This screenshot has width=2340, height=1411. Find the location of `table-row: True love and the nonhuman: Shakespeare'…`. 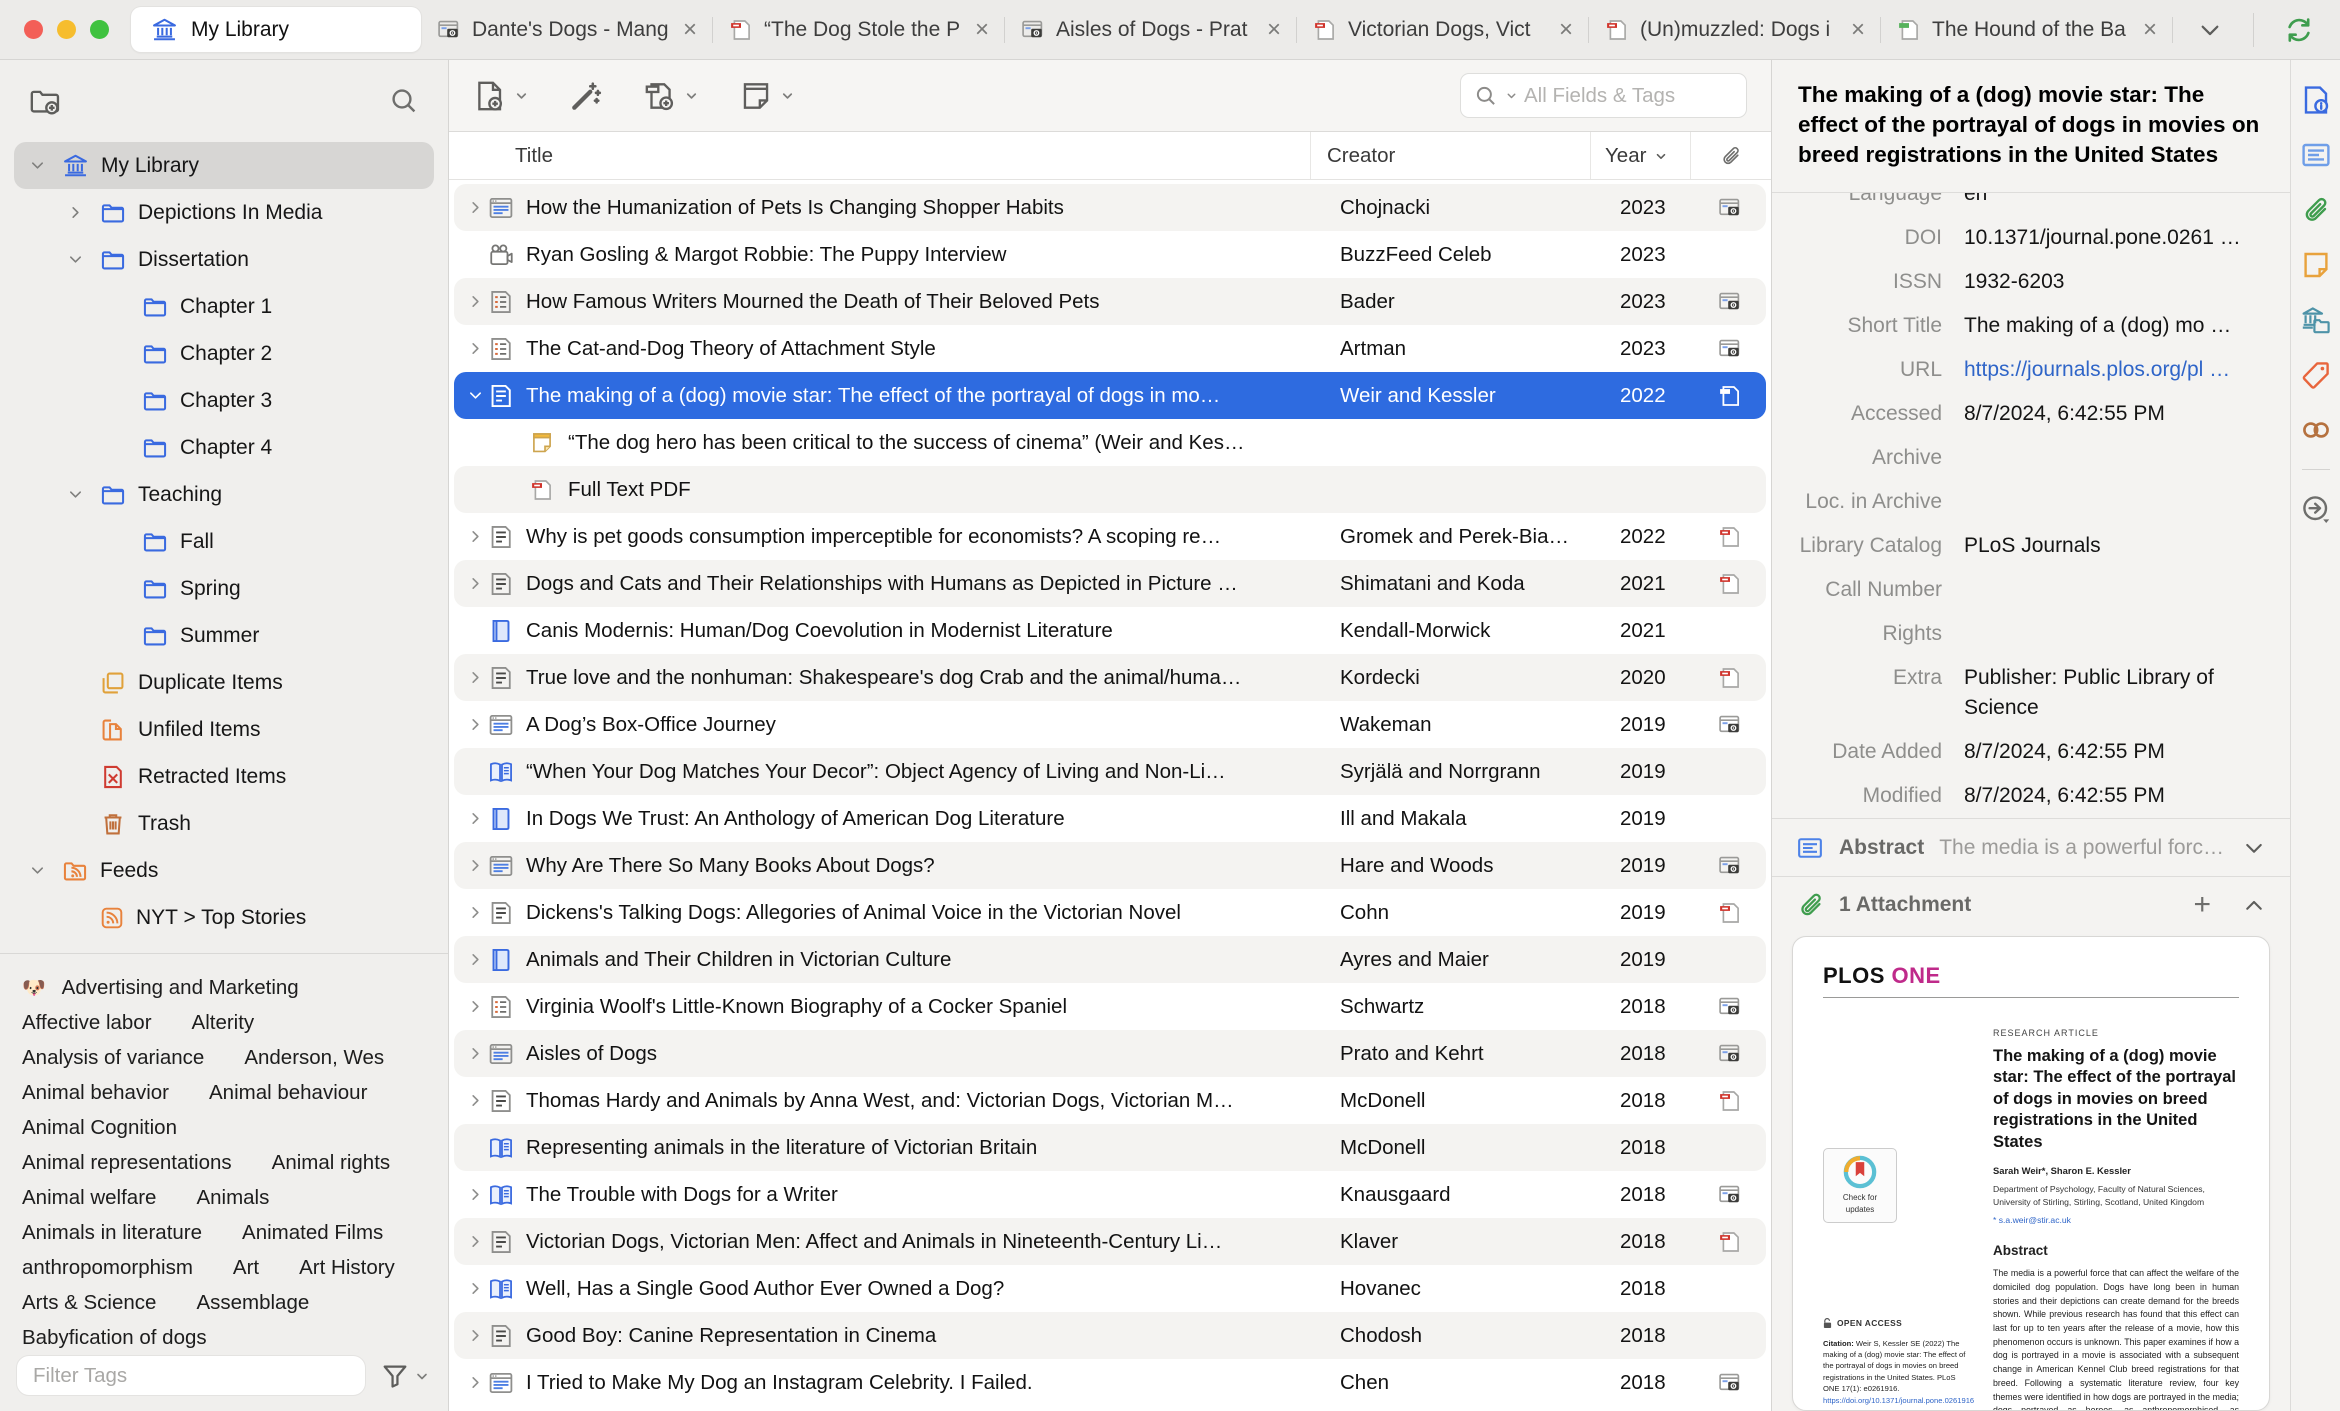

table-row: True love and the nonhuman: Shakespeare'… is located at coordinates (1110, 677).